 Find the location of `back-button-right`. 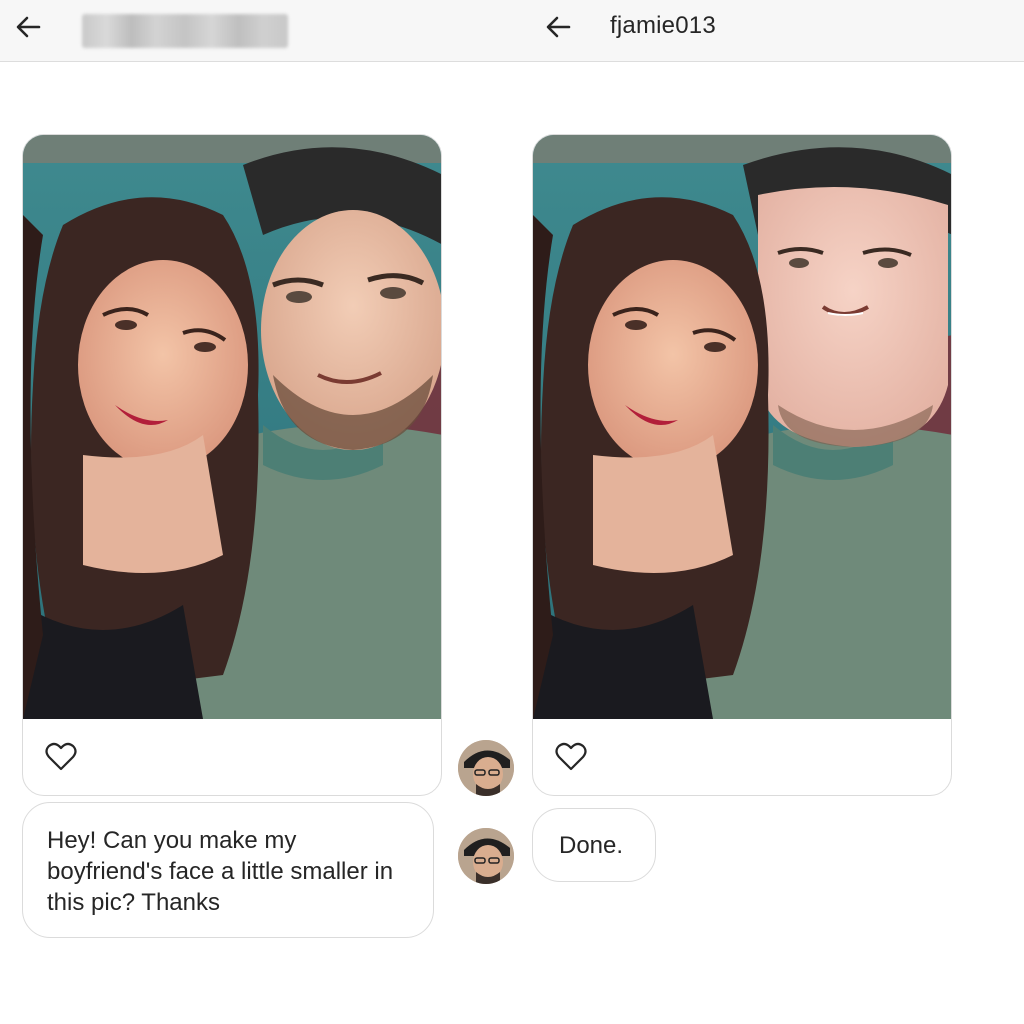

back-button-right is located at coordinates (558, 27).